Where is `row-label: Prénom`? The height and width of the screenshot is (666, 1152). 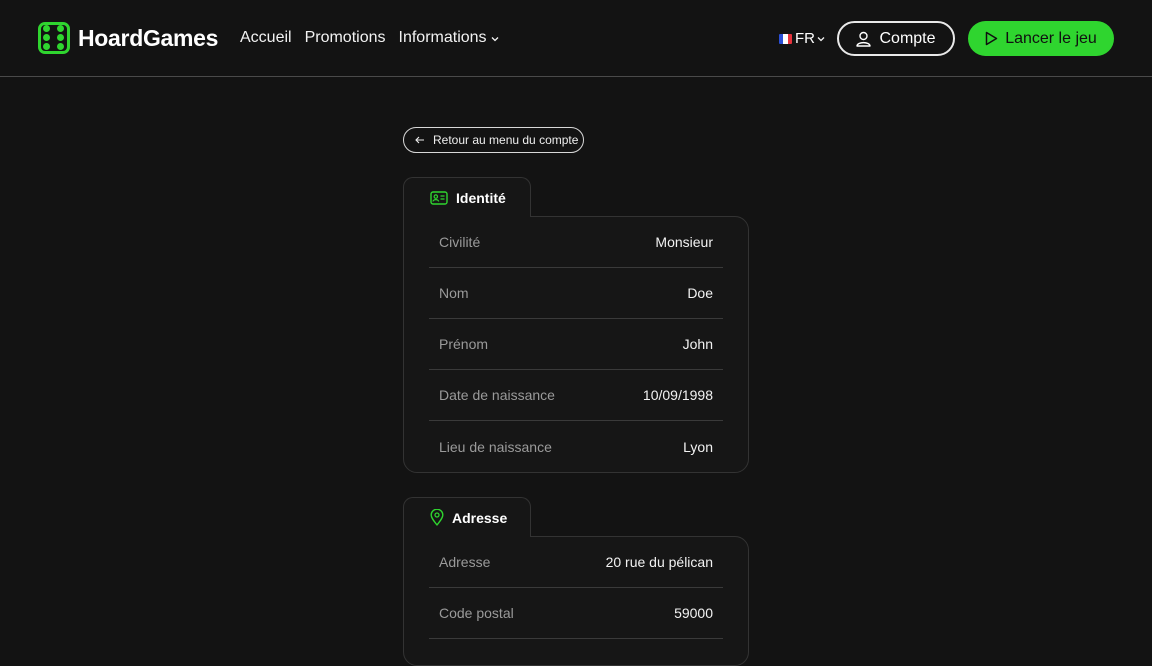 row-label: Prénom is located at coordinates (464, 344).